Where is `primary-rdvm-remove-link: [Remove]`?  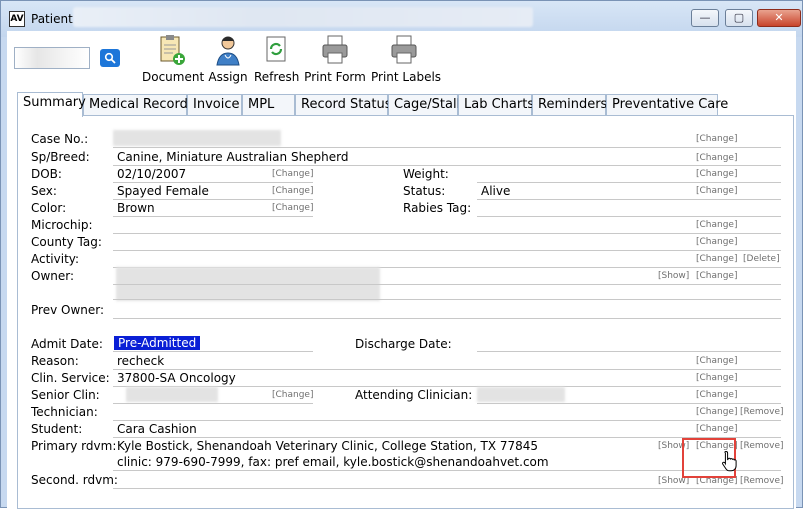
primary-rdvm-remove-link: [Remove] is located at coordinates (762, 446).